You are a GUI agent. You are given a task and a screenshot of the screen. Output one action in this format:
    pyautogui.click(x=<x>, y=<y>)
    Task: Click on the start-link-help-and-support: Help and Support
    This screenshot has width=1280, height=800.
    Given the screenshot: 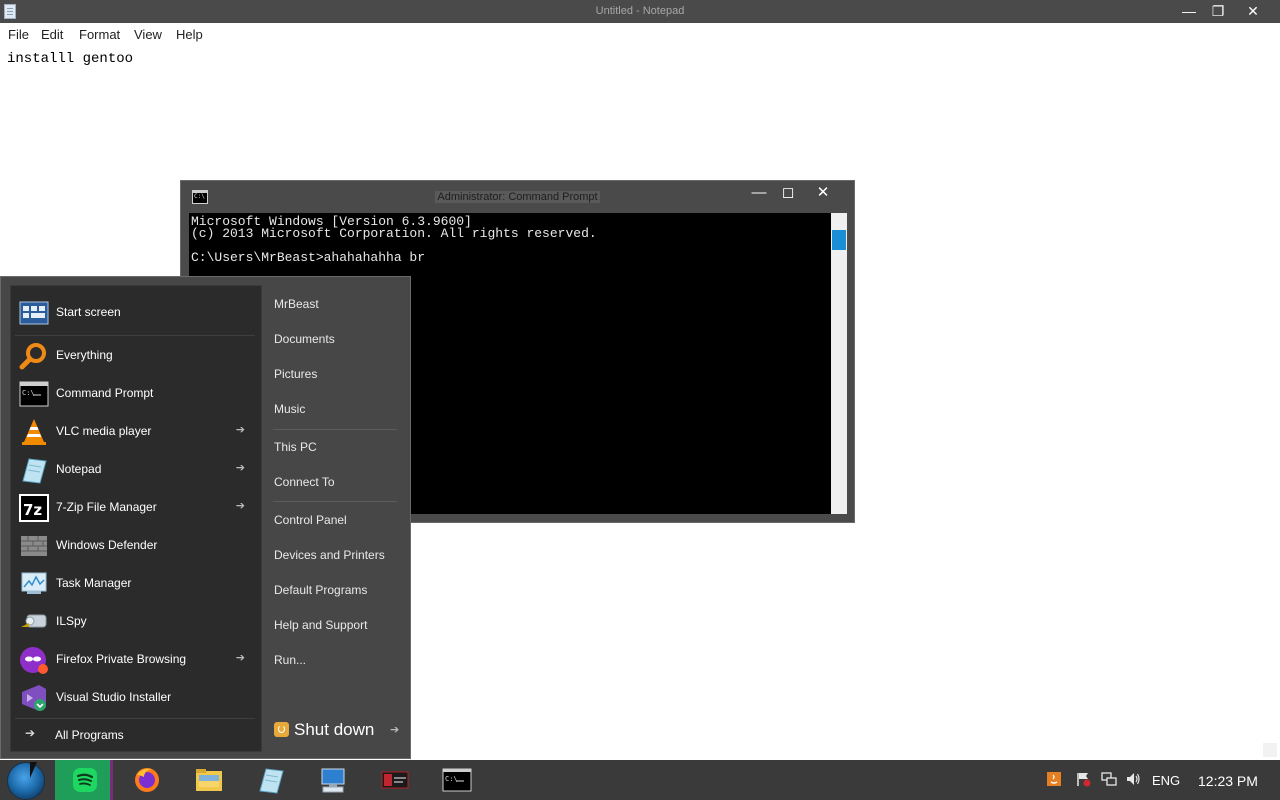 What is the action you would take?
    pyautogui.click(x=320, y=625)
    